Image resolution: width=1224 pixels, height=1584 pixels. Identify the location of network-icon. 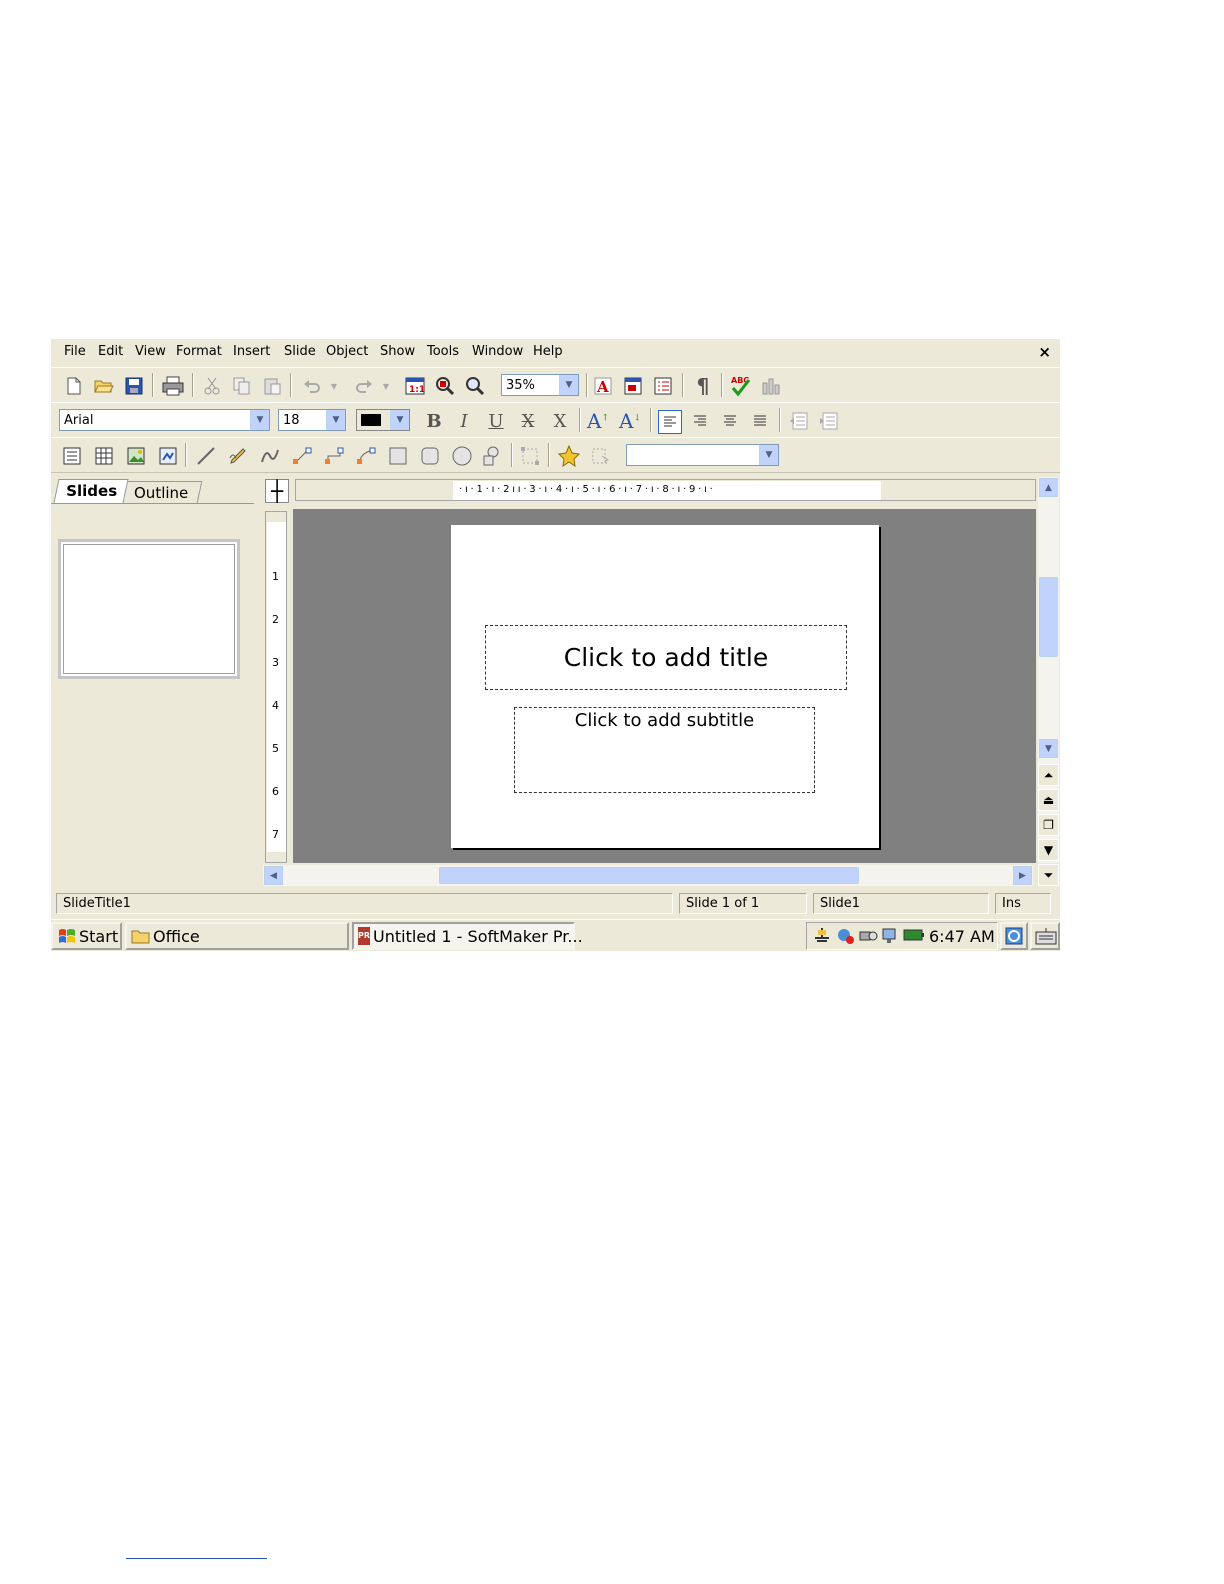
(822, 938).